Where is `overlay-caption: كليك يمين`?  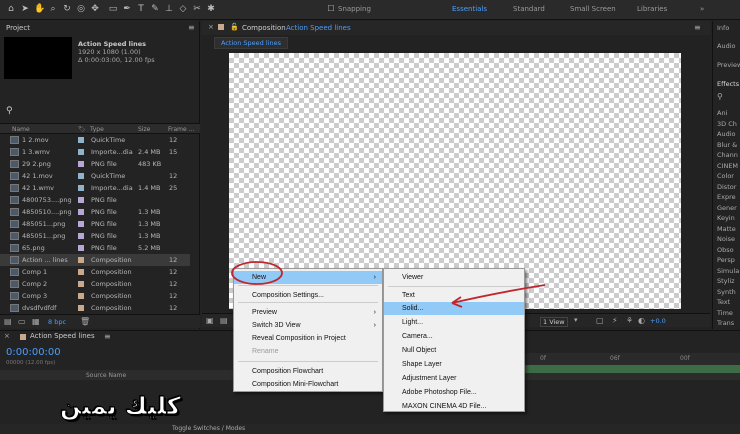 overlay-caption: كليك يمين is located at coordinates (121, 406).